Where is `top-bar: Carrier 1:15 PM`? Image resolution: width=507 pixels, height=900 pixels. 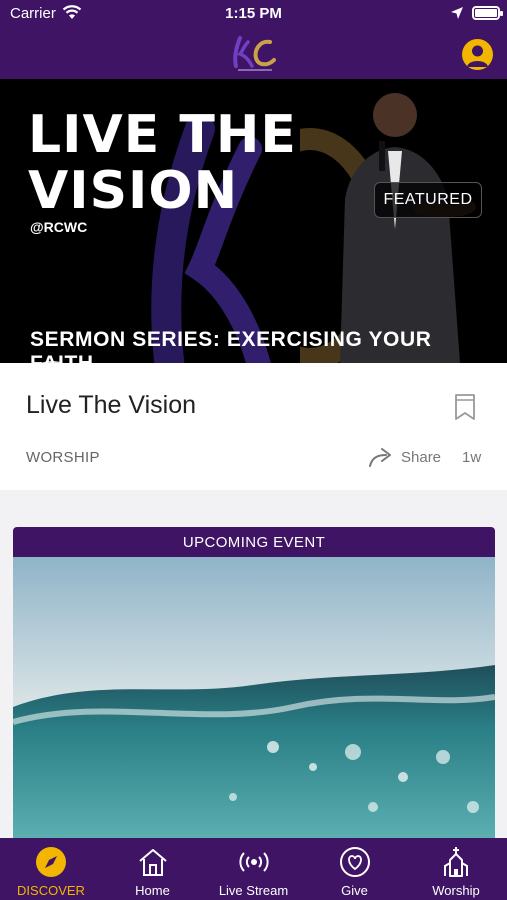 top-bar: Carrier 1:15 PM is located at coordinates (253, 39).